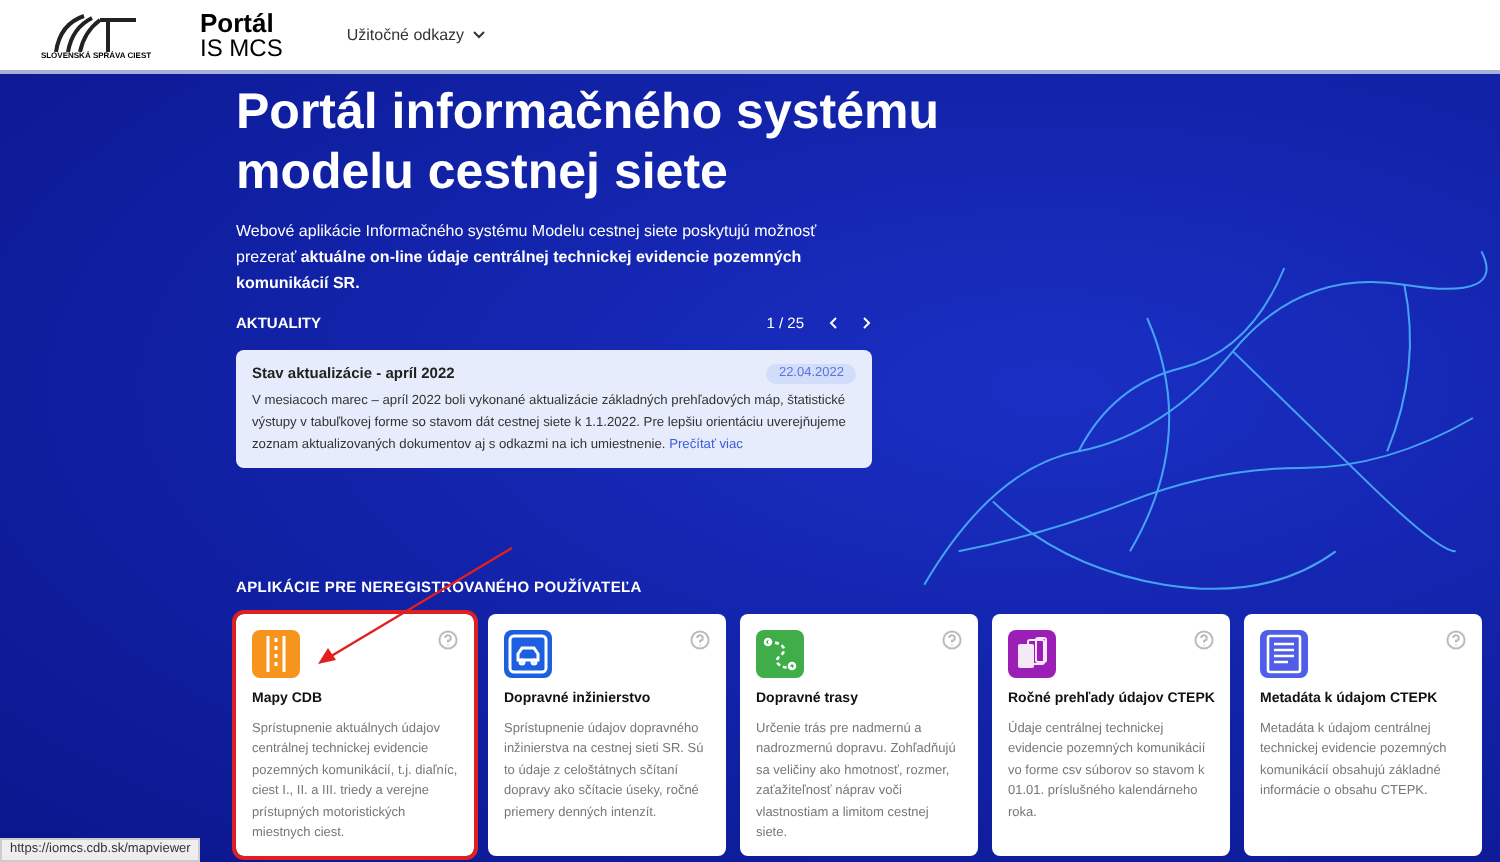  Describe the element at coordinates (241, 48) in the screenshot. I see `brand-subtitle: IS MCS` at that location.